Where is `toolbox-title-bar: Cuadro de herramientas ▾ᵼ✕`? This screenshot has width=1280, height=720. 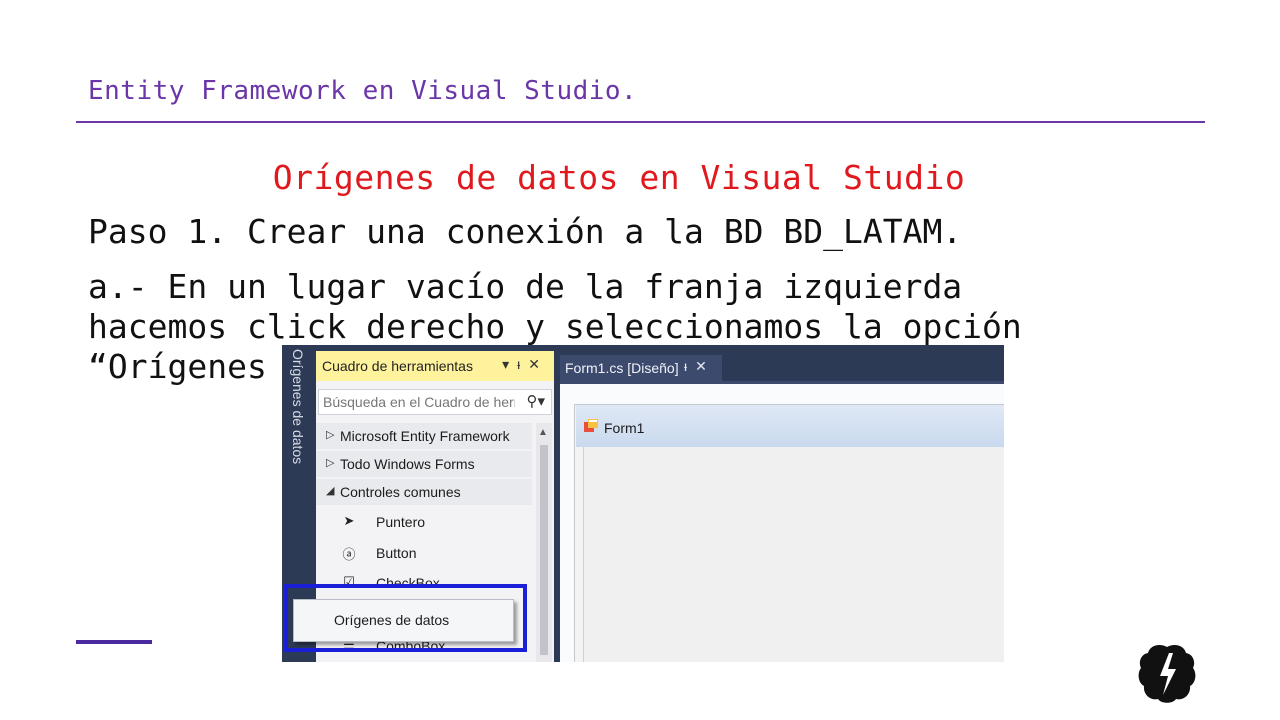 toolbox-title-bar: Cuadro de herramientas ▾ᵼ✕ is located at coordinates (435, 366).